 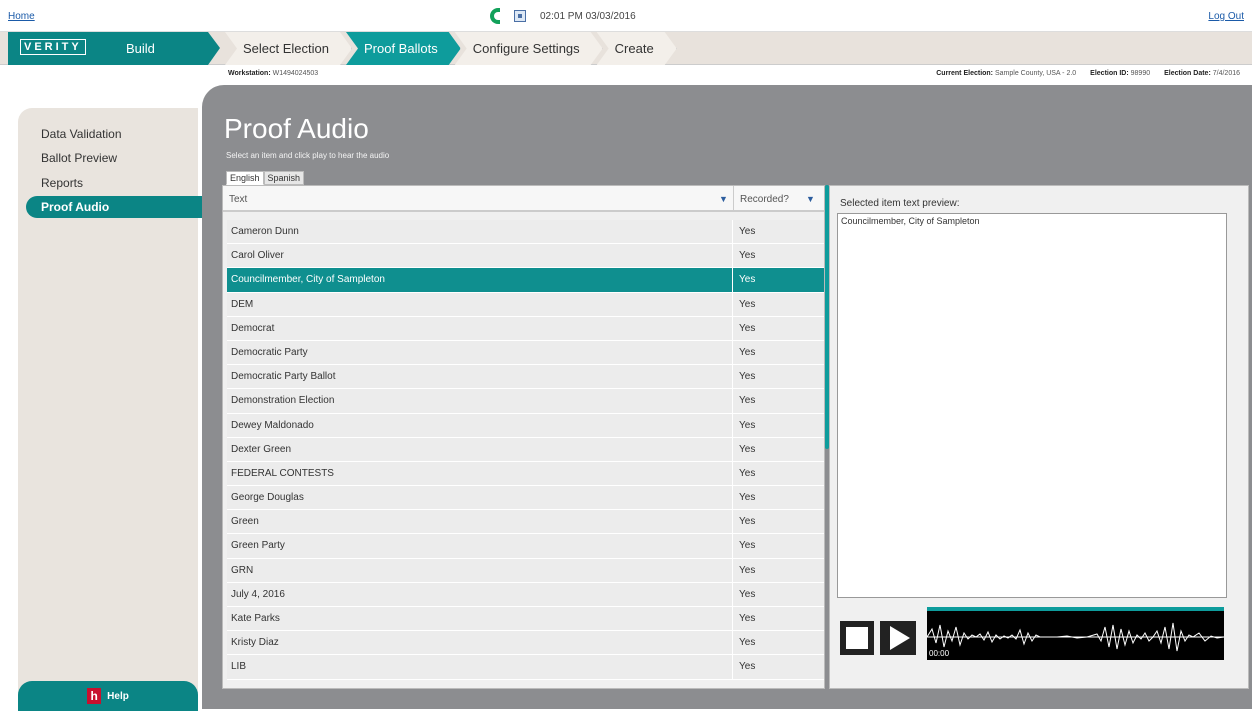 What do you see at coordinates (118, 696) in the screenshot?
I see `help-label: Help` at bounding box center [118, 696].